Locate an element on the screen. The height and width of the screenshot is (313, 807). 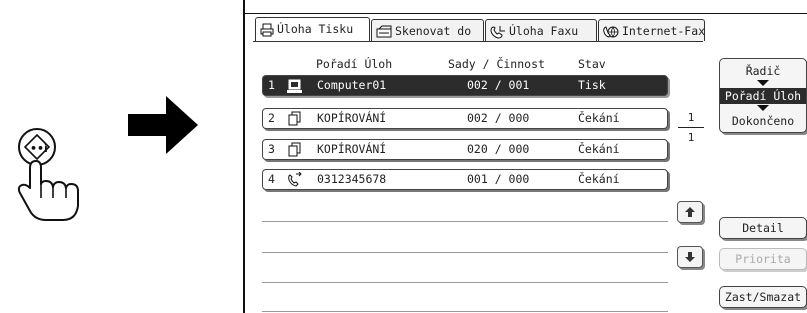
panel-top-edge is located at coordinates (525, 7).